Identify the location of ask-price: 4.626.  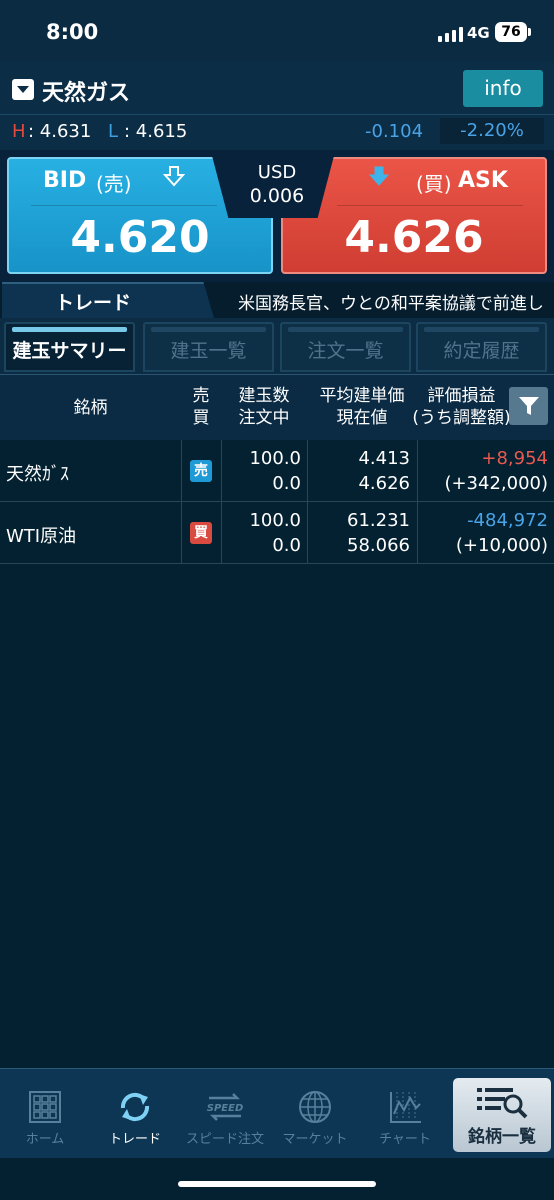
(414, 237).